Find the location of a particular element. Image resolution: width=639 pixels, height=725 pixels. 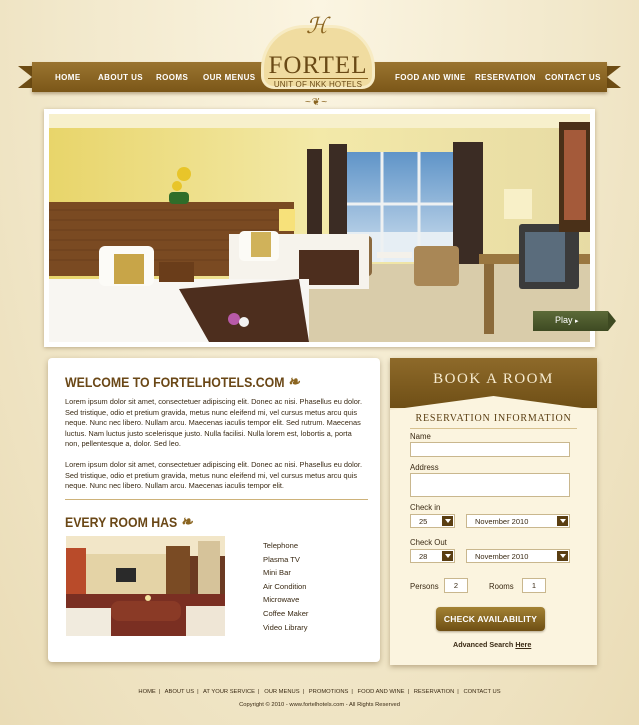

suite-photo is located at coordinates (145, 586).